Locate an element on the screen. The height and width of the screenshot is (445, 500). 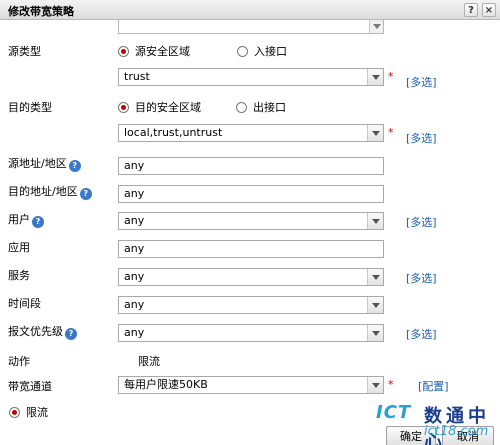
service-label: 服务 is located at coordinates (19, 275).